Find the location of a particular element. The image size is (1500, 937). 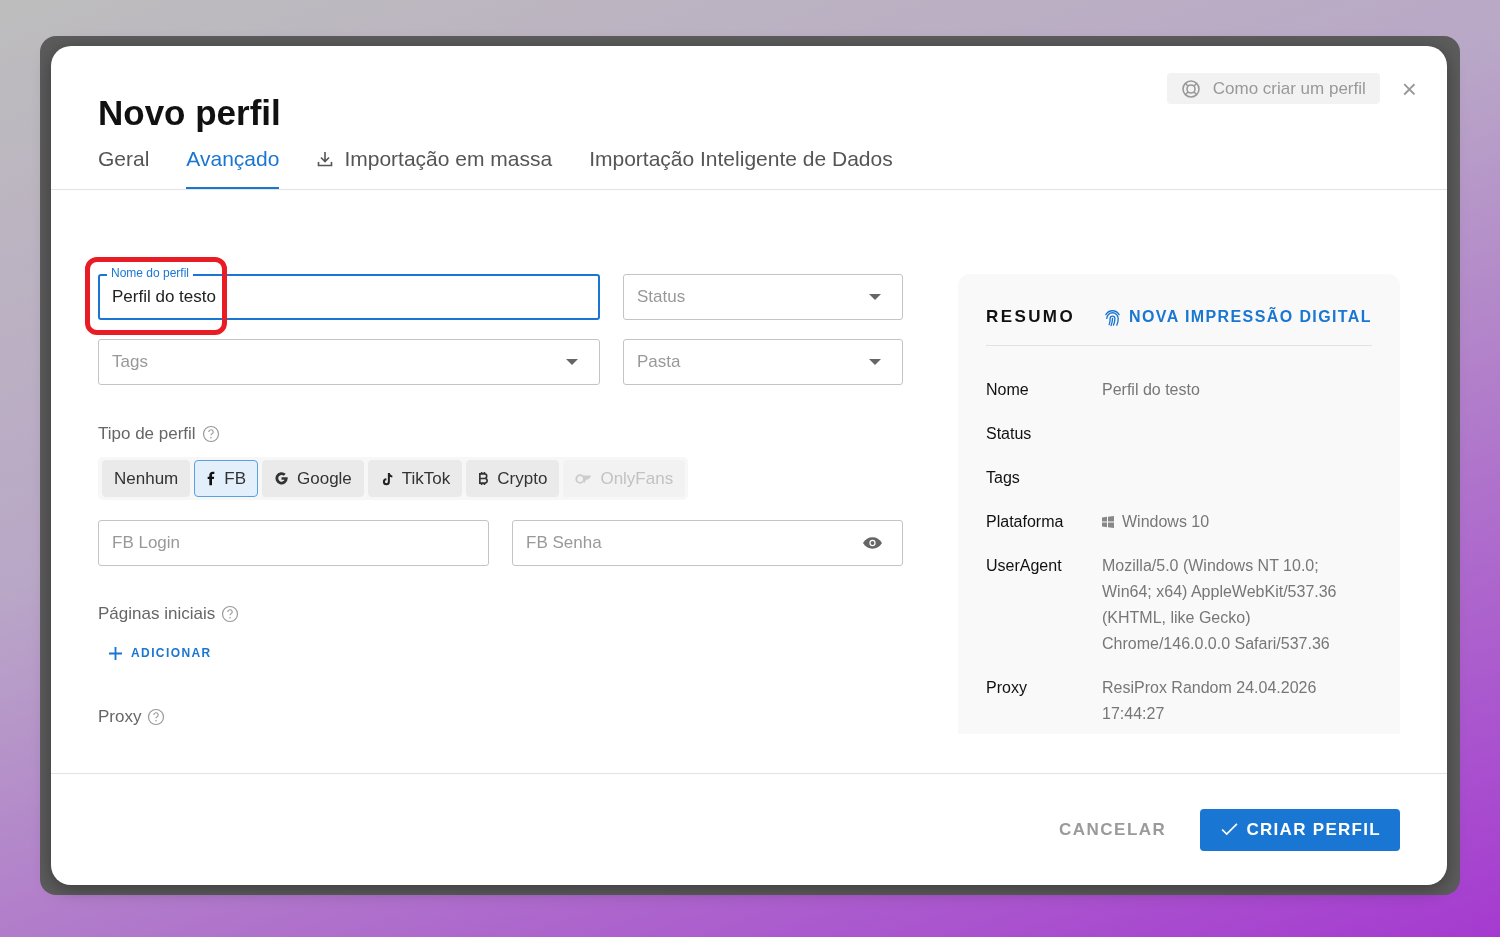

lifebuoy-icon is located at coordinates (1190, 88).